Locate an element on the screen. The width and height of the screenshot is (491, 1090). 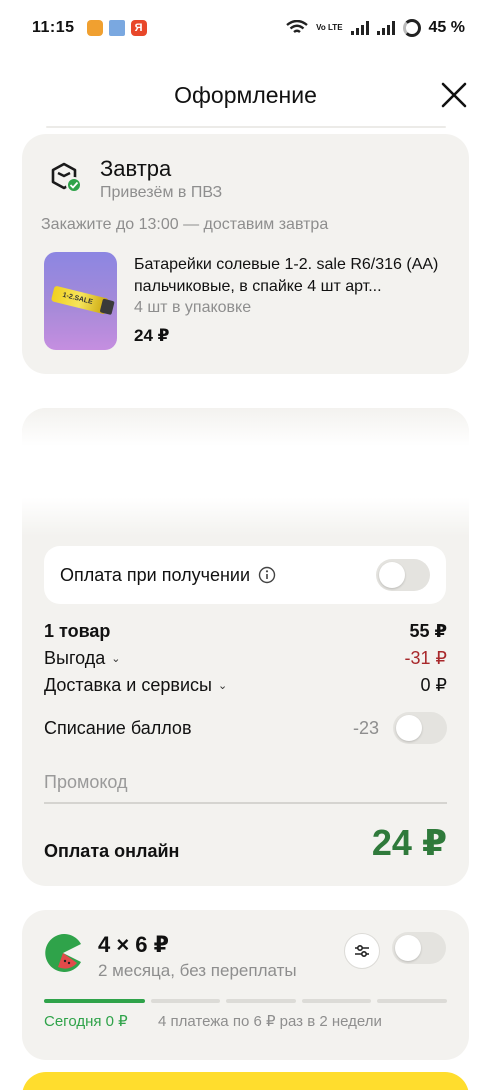
points-row: Списание баллов -23 is located at coordinates (245, 728).